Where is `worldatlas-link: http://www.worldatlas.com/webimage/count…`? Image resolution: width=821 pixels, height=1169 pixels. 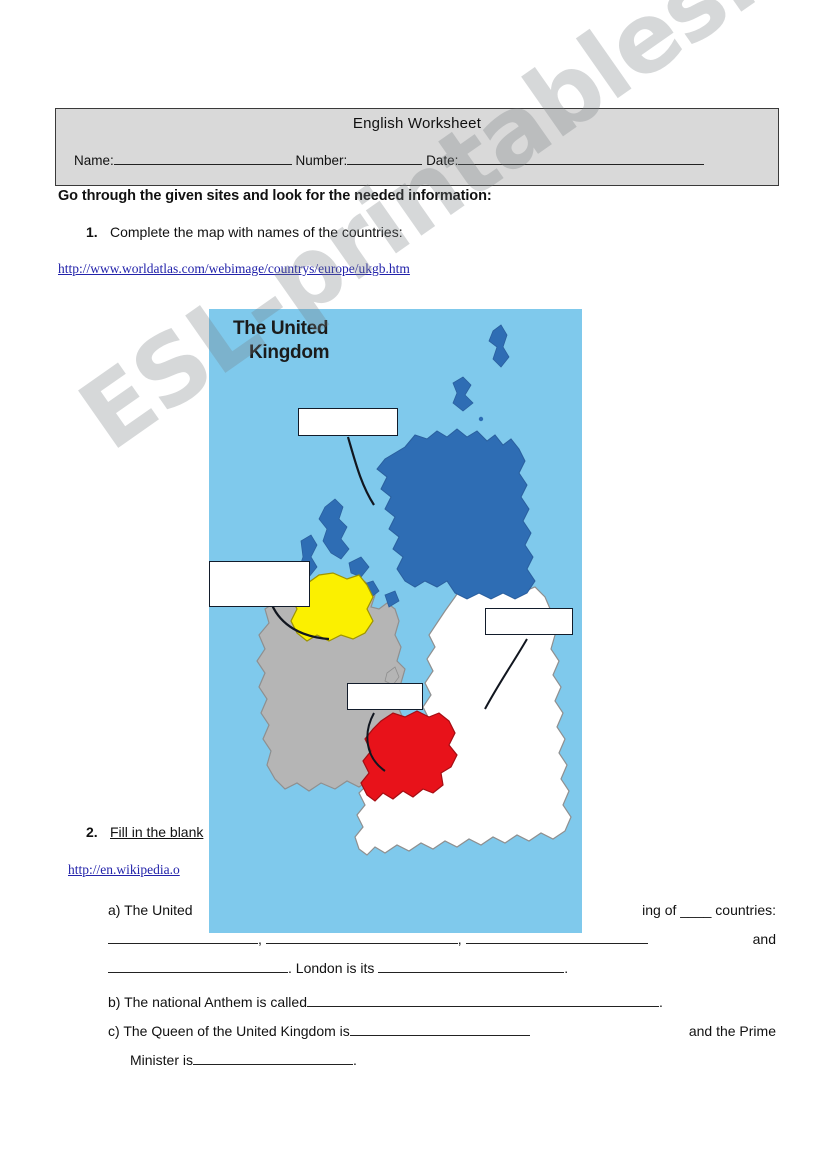 worldatlas-link: http://www.worldatlas.com/webimage/count… is located at coordinates (234, 269).